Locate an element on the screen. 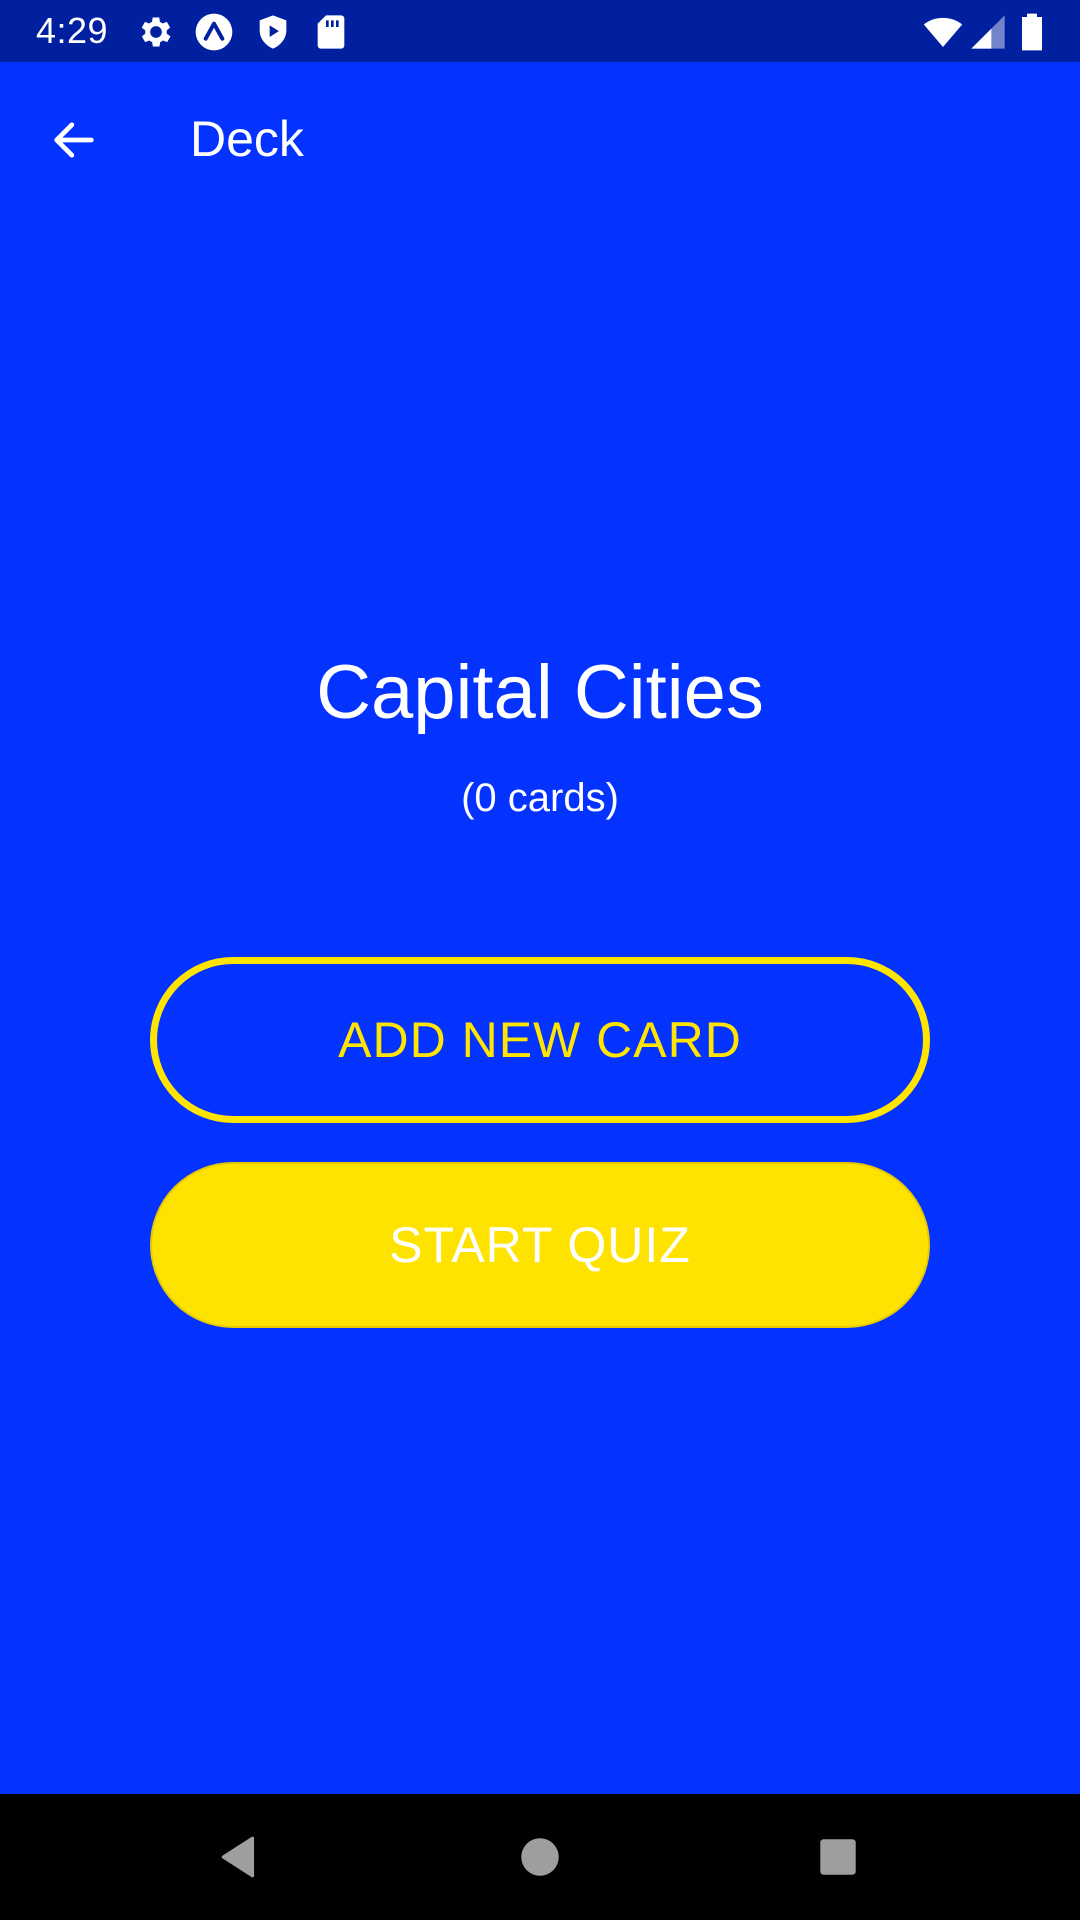 The width and height of the screenshot is (1080, 1920). status-bar: 4:29 is located at coordinates (540, 31).